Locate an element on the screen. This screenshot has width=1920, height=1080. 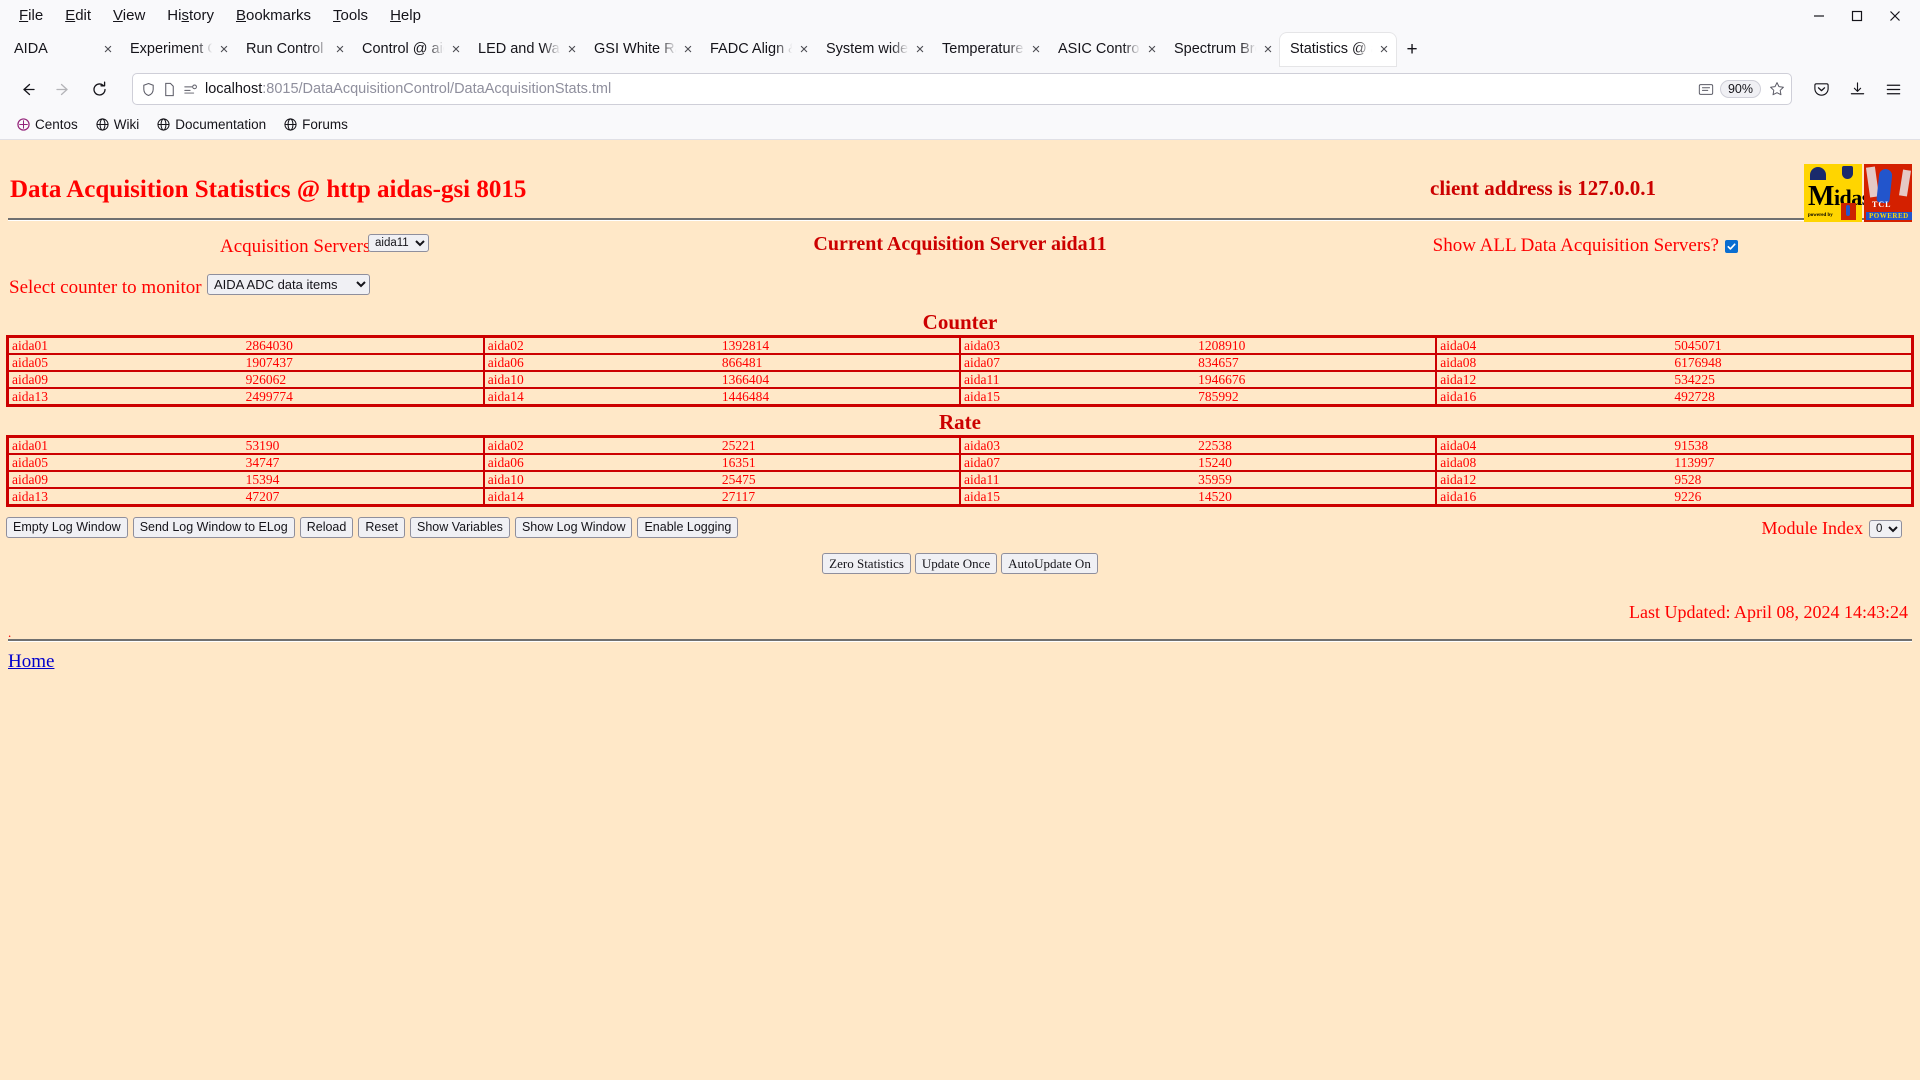
reload-icon is located at coordinates (99, 89).